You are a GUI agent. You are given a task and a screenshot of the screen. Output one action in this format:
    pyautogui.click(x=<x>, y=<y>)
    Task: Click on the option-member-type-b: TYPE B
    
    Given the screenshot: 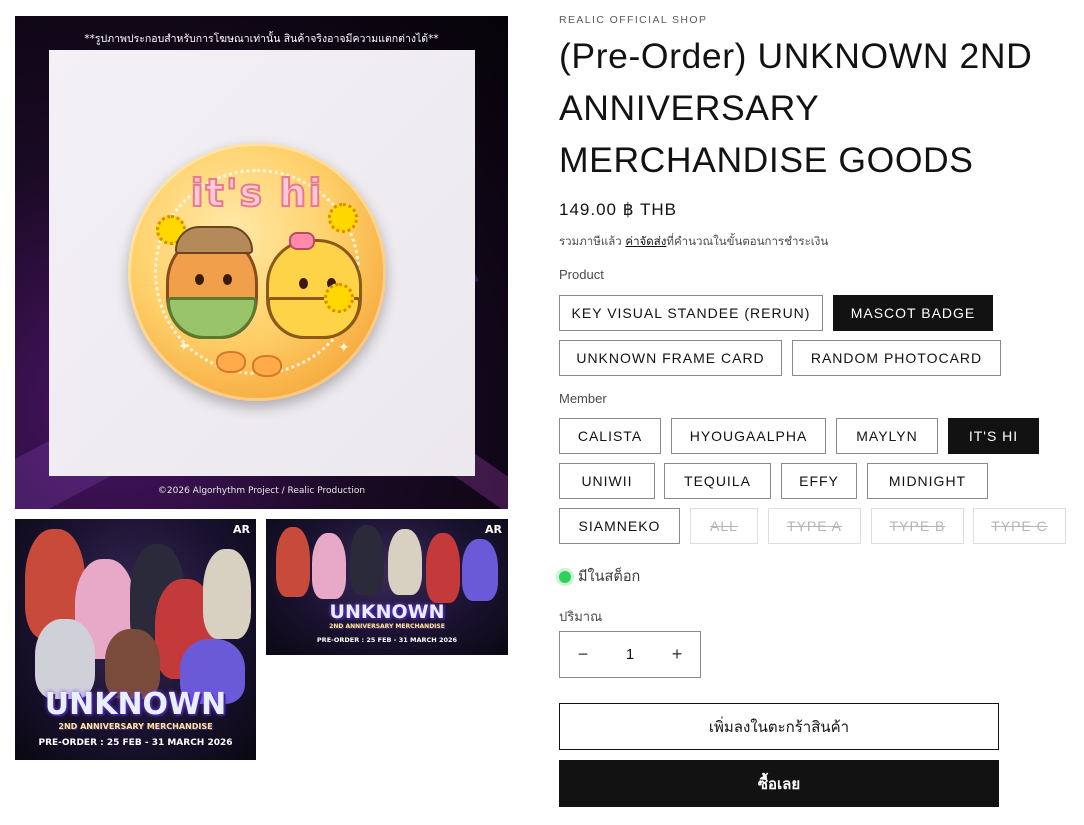 What is the action you would take?
    pyautogui.click(x=917, y=526)
    